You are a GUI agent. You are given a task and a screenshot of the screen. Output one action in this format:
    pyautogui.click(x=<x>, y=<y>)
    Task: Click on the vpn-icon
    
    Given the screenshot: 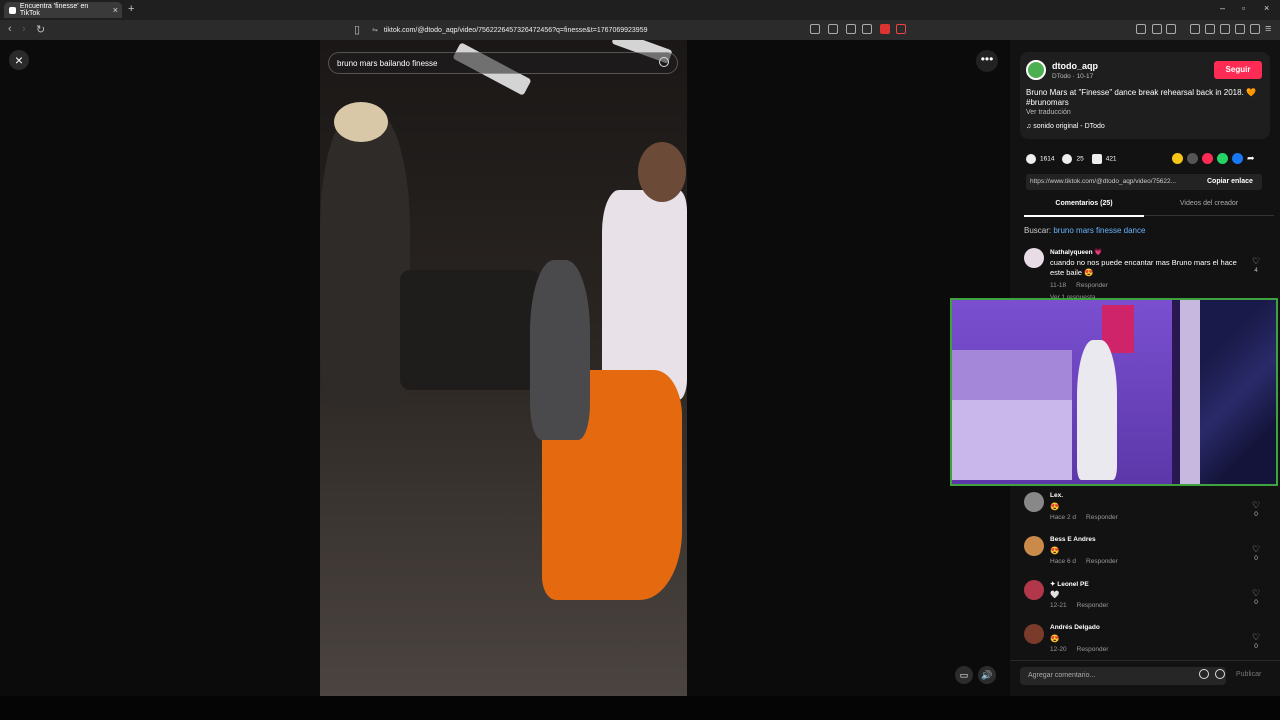 What is the action you would take?
    pyautogui.click(x=1255, y=29)
    